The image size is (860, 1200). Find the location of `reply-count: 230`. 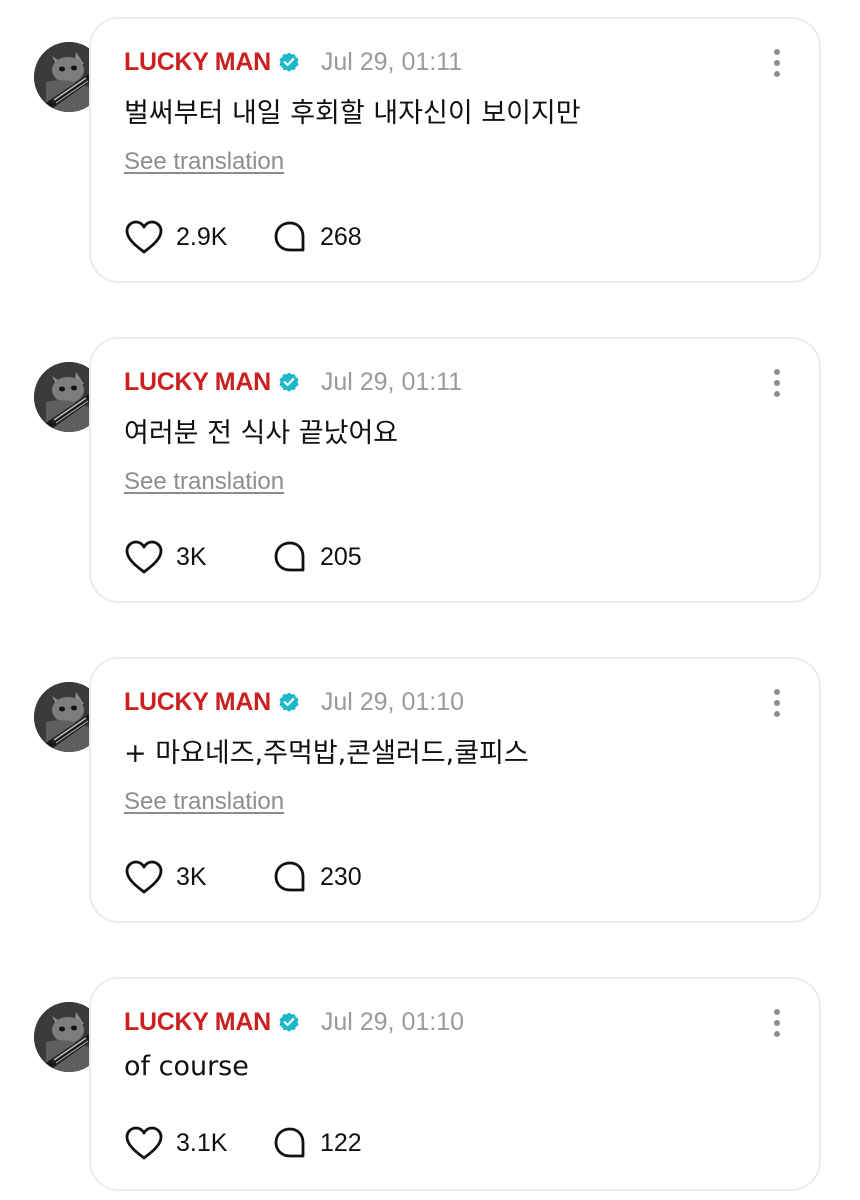

reply-count: 230 is located at coordinates (341, 876).